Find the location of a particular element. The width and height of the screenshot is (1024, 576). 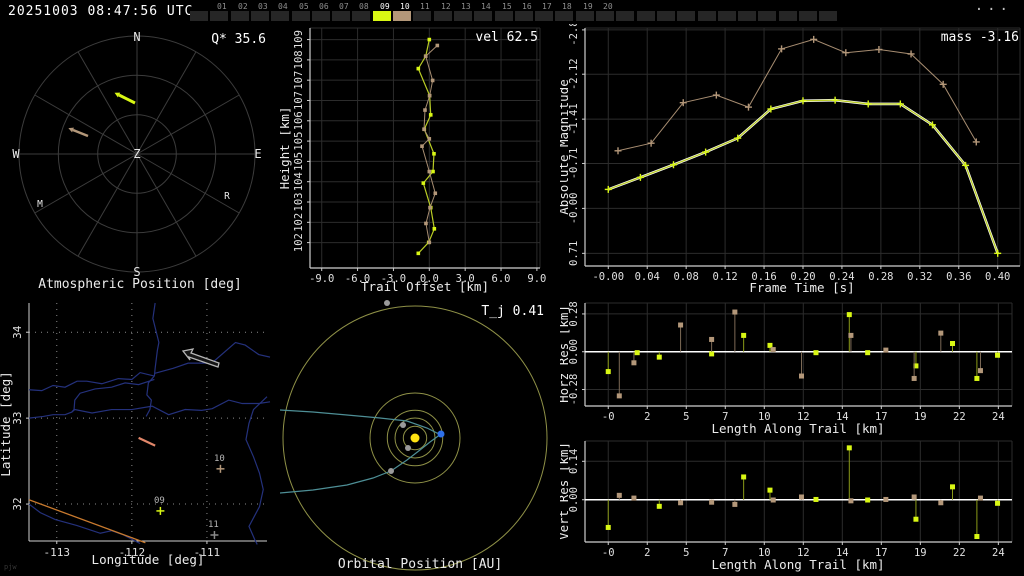

svg-text: Trail Offset [km] is located at coordinates (425, 286).